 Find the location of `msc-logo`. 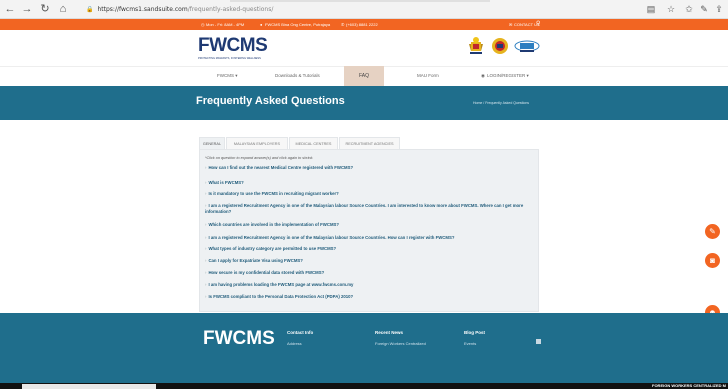

msc-logo is located at coordinates (527, 47).